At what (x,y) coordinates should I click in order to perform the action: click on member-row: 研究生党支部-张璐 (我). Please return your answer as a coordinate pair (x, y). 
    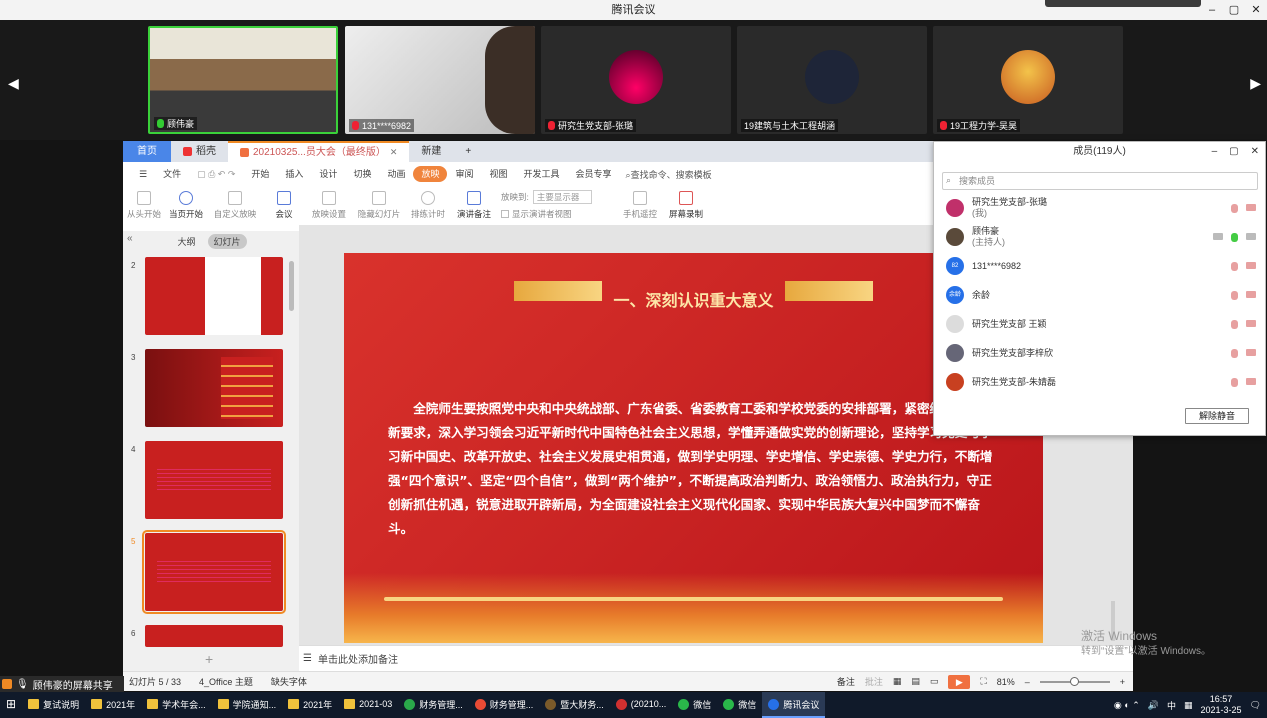
    Looking at the image, I should click on (1101, 208).